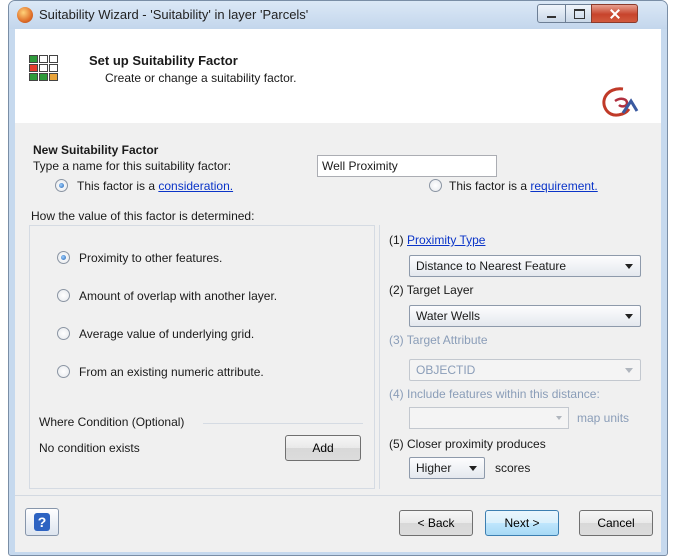 The image size is (674, 560). I want to click on proximity-type-select: Distance to Nearest Feature, so click(525, 266).